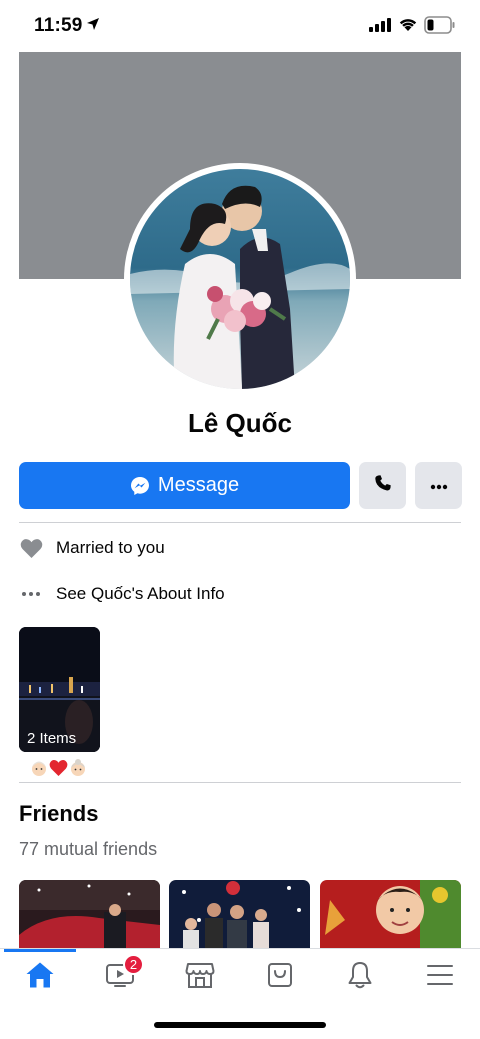  I want to click on home-icon, so click(40, 977).